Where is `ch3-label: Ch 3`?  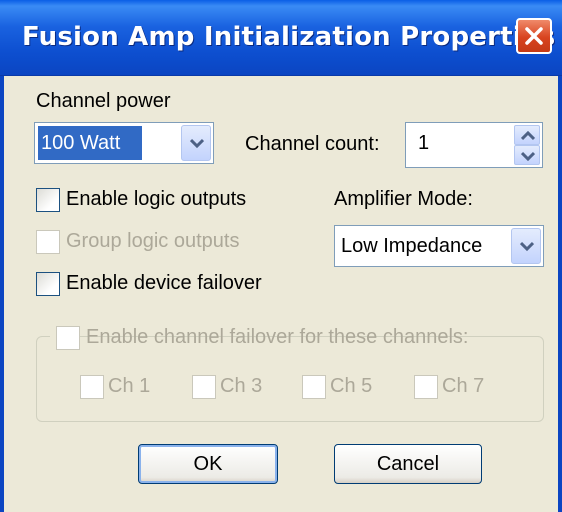 ch3-label: Ch 3 is located at coordinates (241, 386).